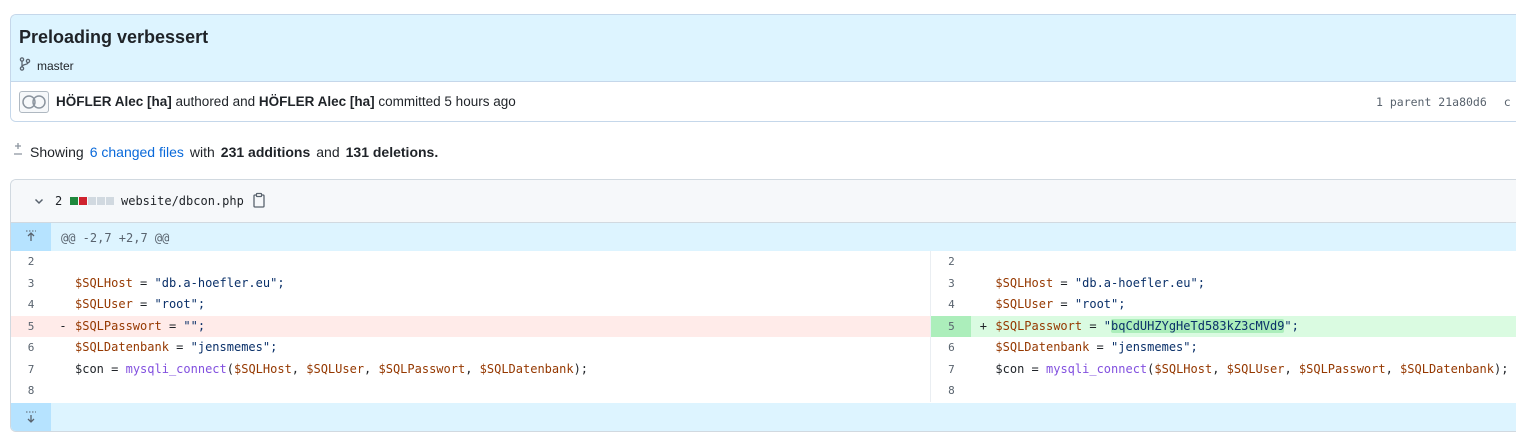 The height and width of the screenshot is (446, 1516). What do you see at coordinates (1507, 102) in the screenshot?
I see `commit-sha-fragment: c` at bounding box center [1507, 102].